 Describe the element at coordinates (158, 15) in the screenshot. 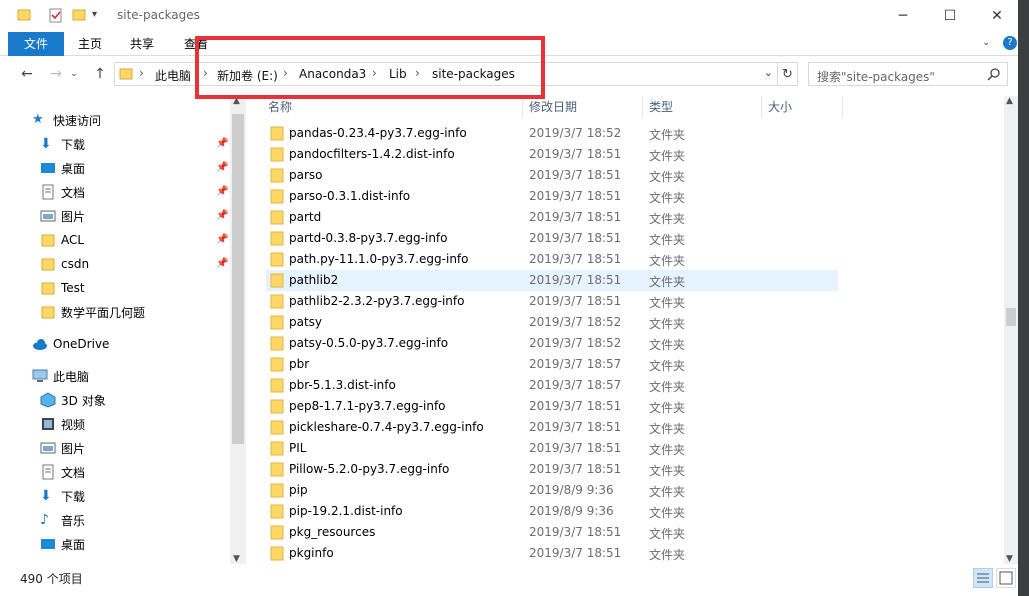

I see `window-title: site-packages` at that location.